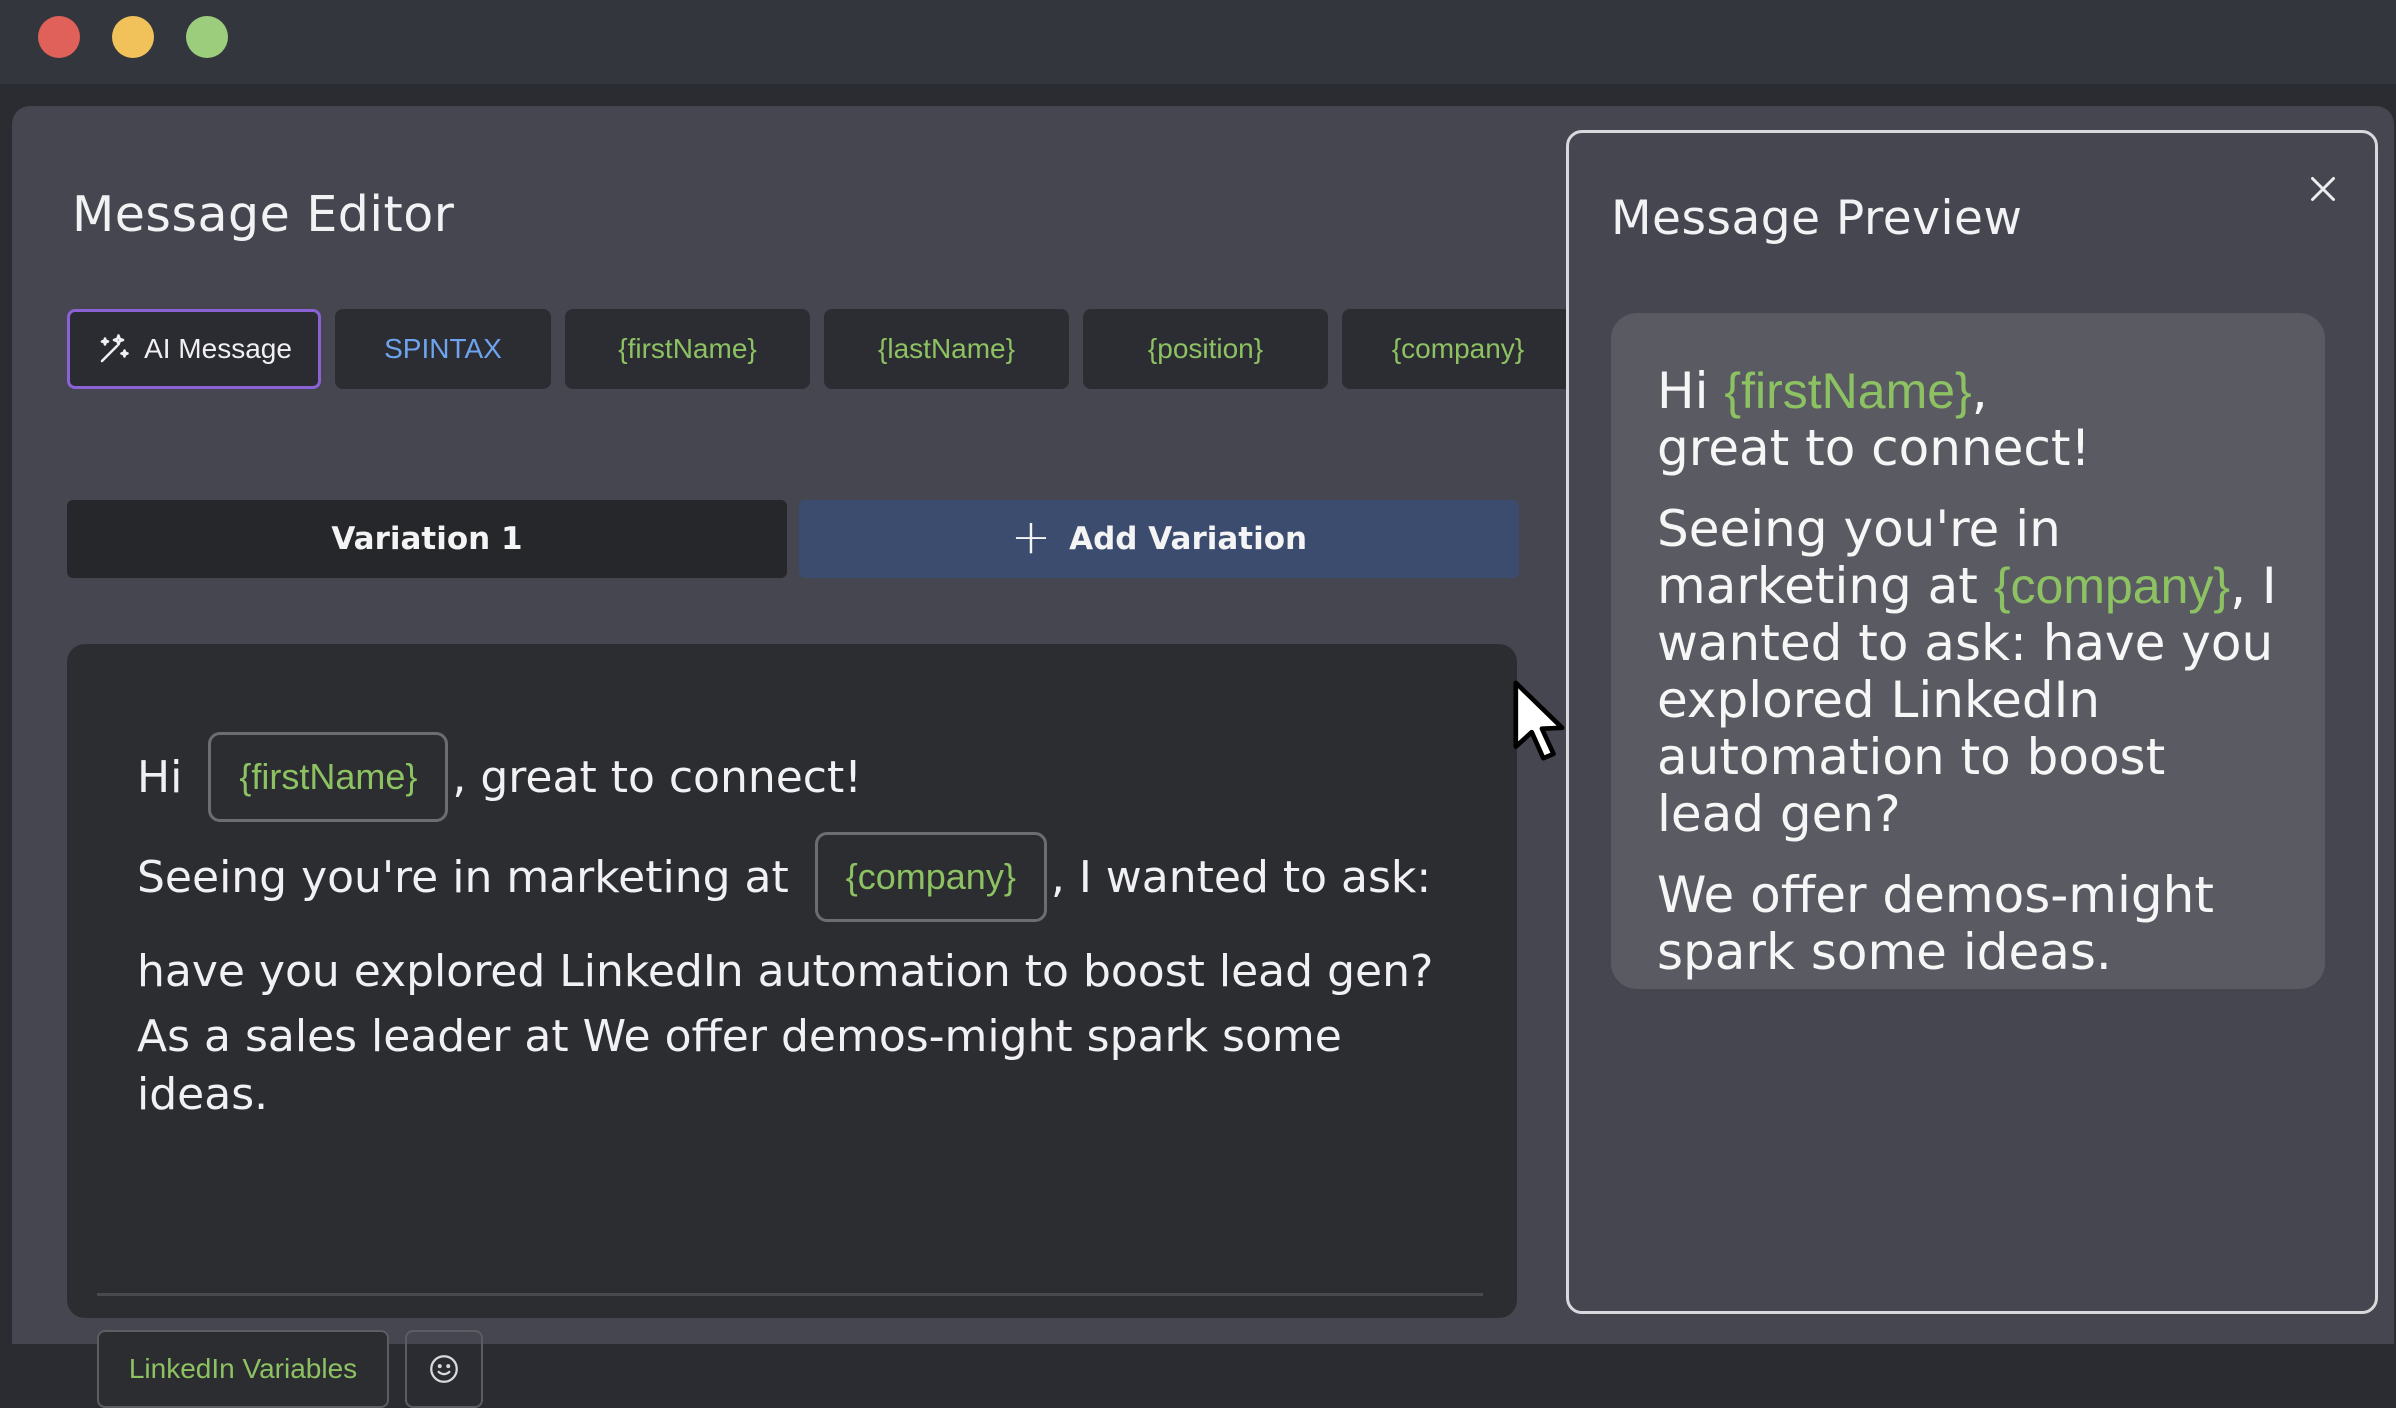 The width and height of the screenshot is (2396, 1408). Describe the element at coordinates (790, 1294) in the screenshot. I see `message-divider` at that location.